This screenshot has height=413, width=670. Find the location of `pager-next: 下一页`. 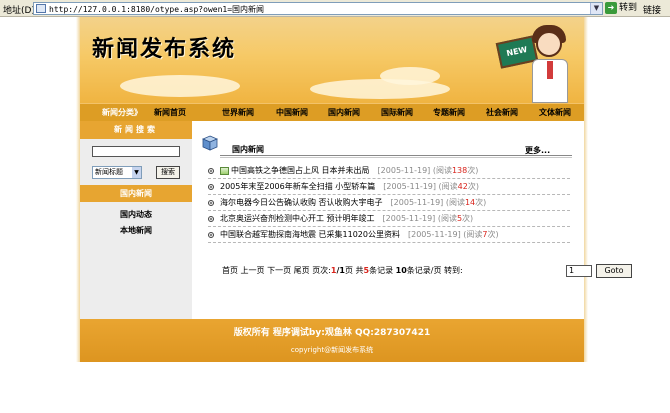

pager-next: 下一页 is located at coordinates (279, 270).